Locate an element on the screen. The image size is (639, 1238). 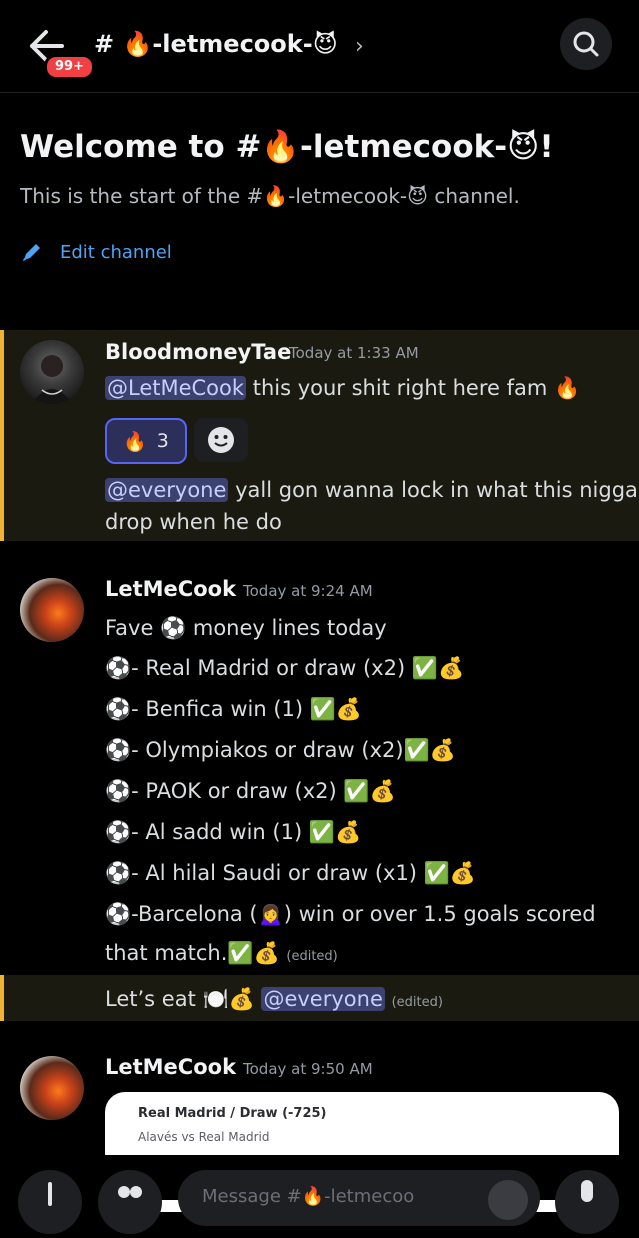
chevron-right-icon: › is located at coordinates (359, 46).